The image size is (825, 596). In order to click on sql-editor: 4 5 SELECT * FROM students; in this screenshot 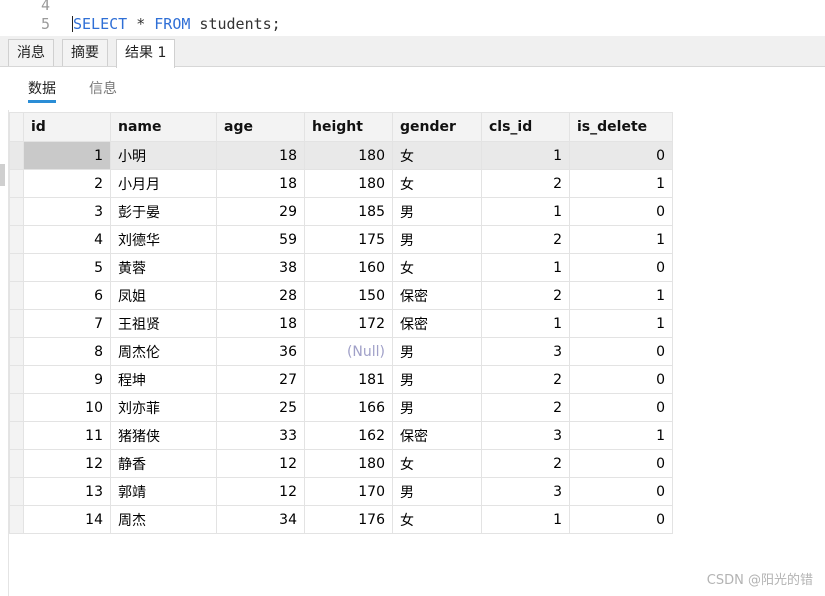, I will do `click(412, 18)`.